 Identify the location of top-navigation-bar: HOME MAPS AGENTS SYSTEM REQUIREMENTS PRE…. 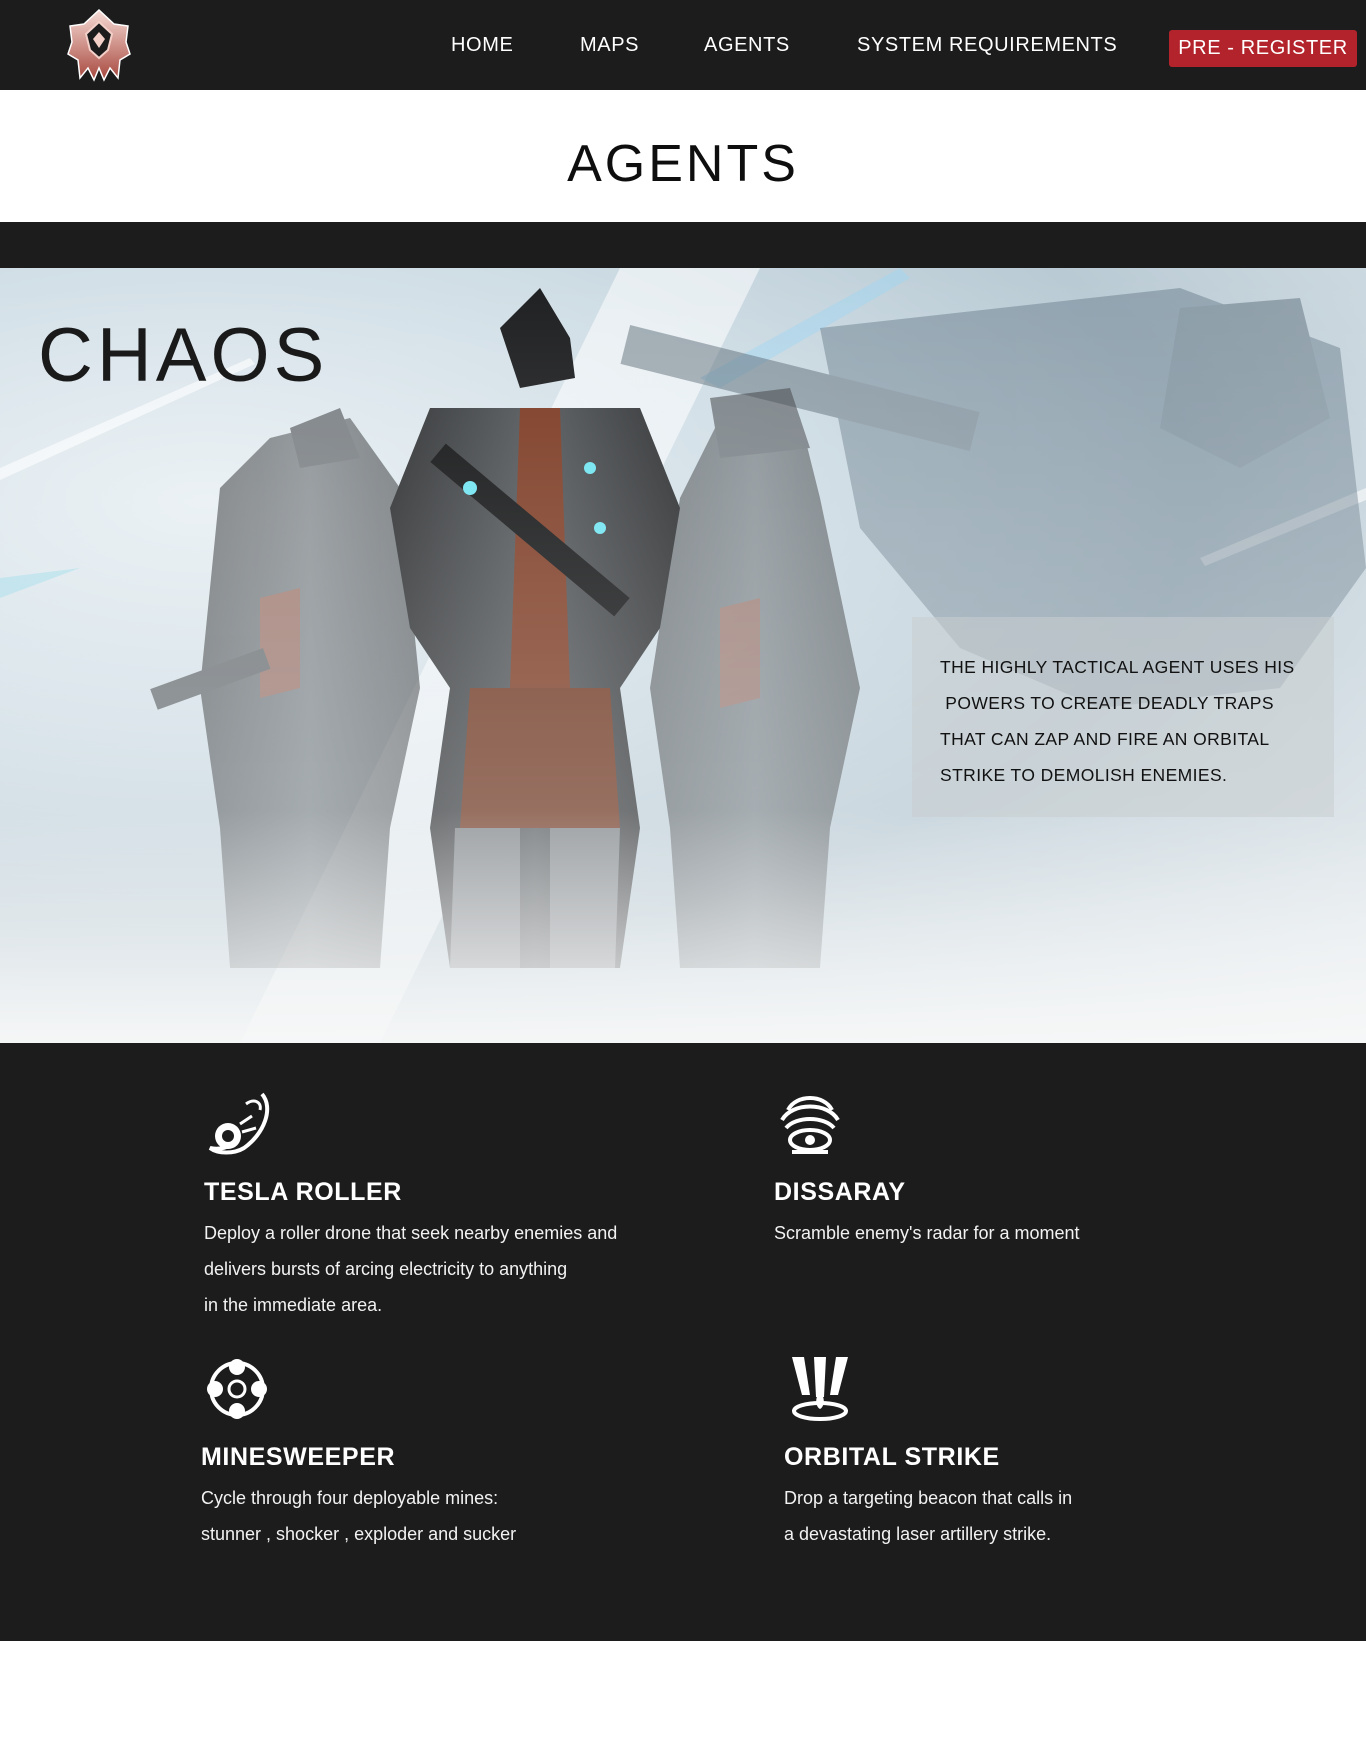
(683, 45).